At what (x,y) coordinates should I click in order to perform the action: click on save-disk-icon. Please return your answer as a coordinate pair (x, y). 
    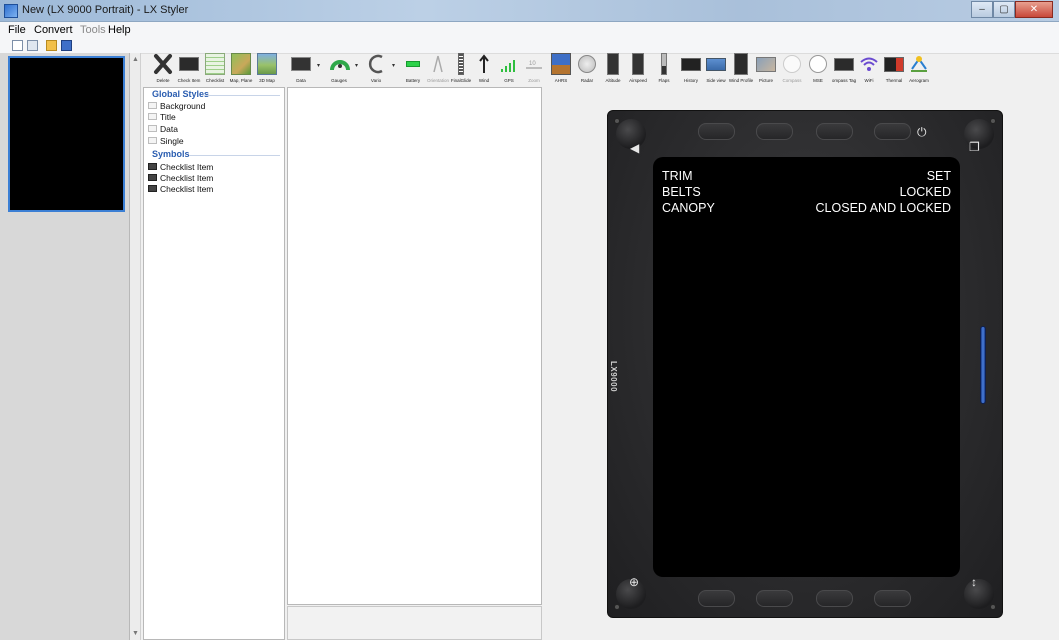
    Looking at the image, I should click on (66, 45).